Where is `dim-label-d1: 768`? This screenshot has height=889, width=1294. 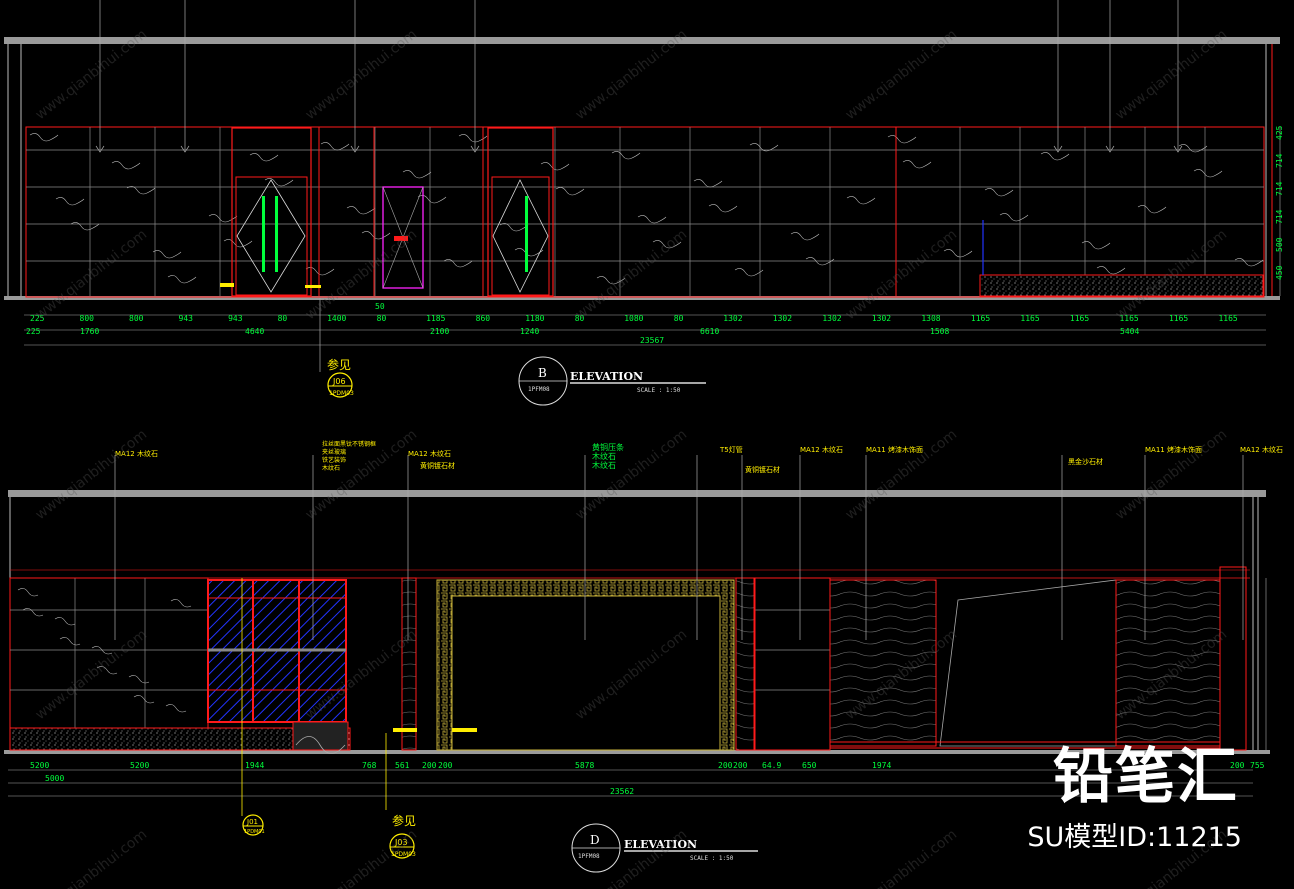 dim-label-d1: 768 is located at coordinates (369, 765).